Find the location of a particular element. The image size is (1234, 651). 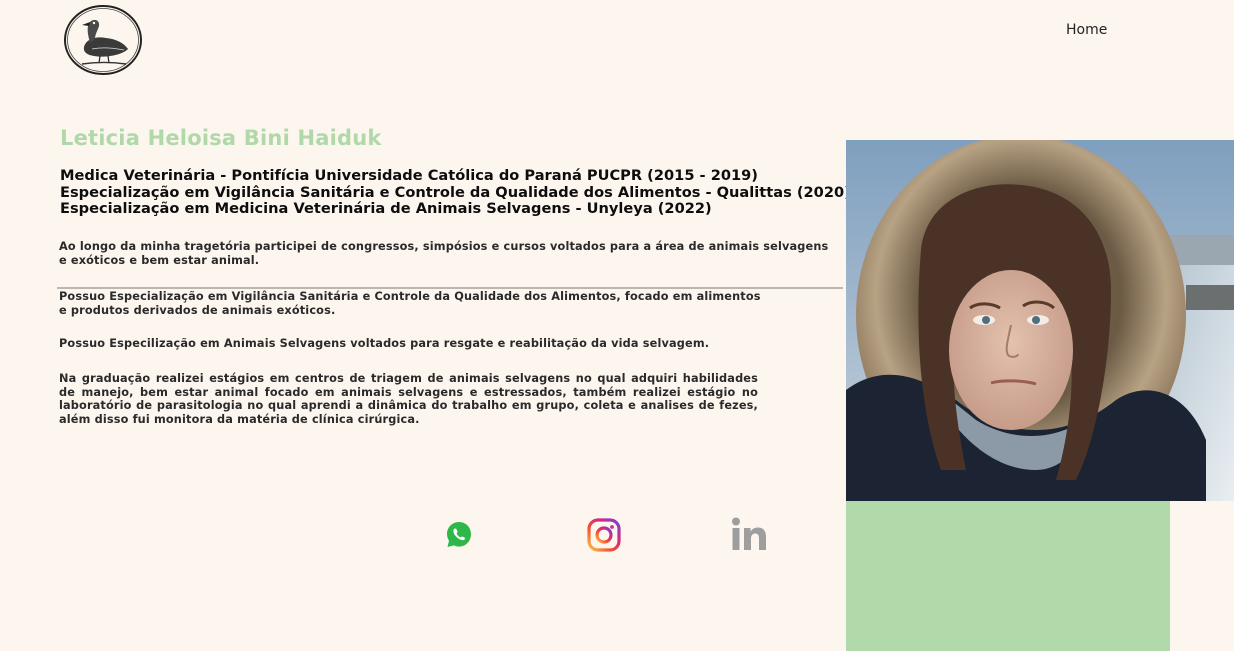

profile-name: Leticia Heloisa Bini Haiduk is located at coordinates (221, 138).